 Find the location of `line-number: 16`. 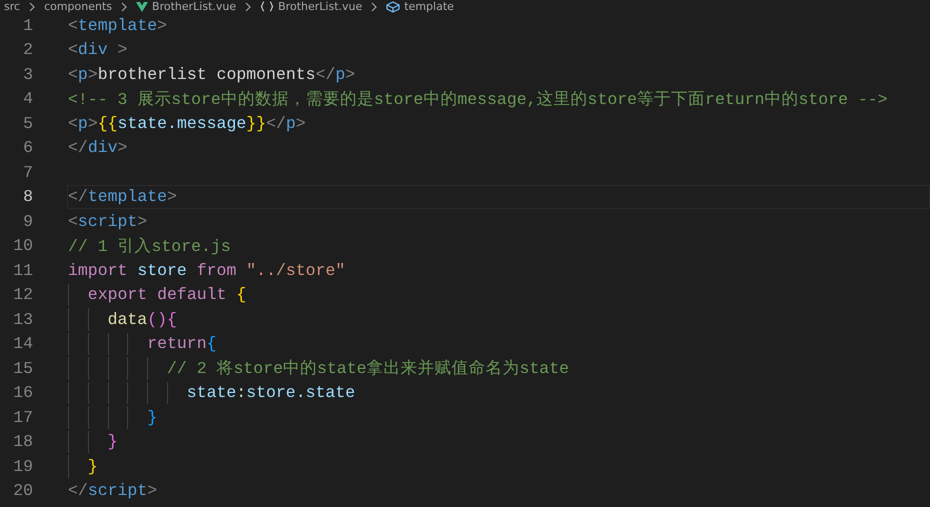

line-number: 16 is located at coordinates (22, 392).